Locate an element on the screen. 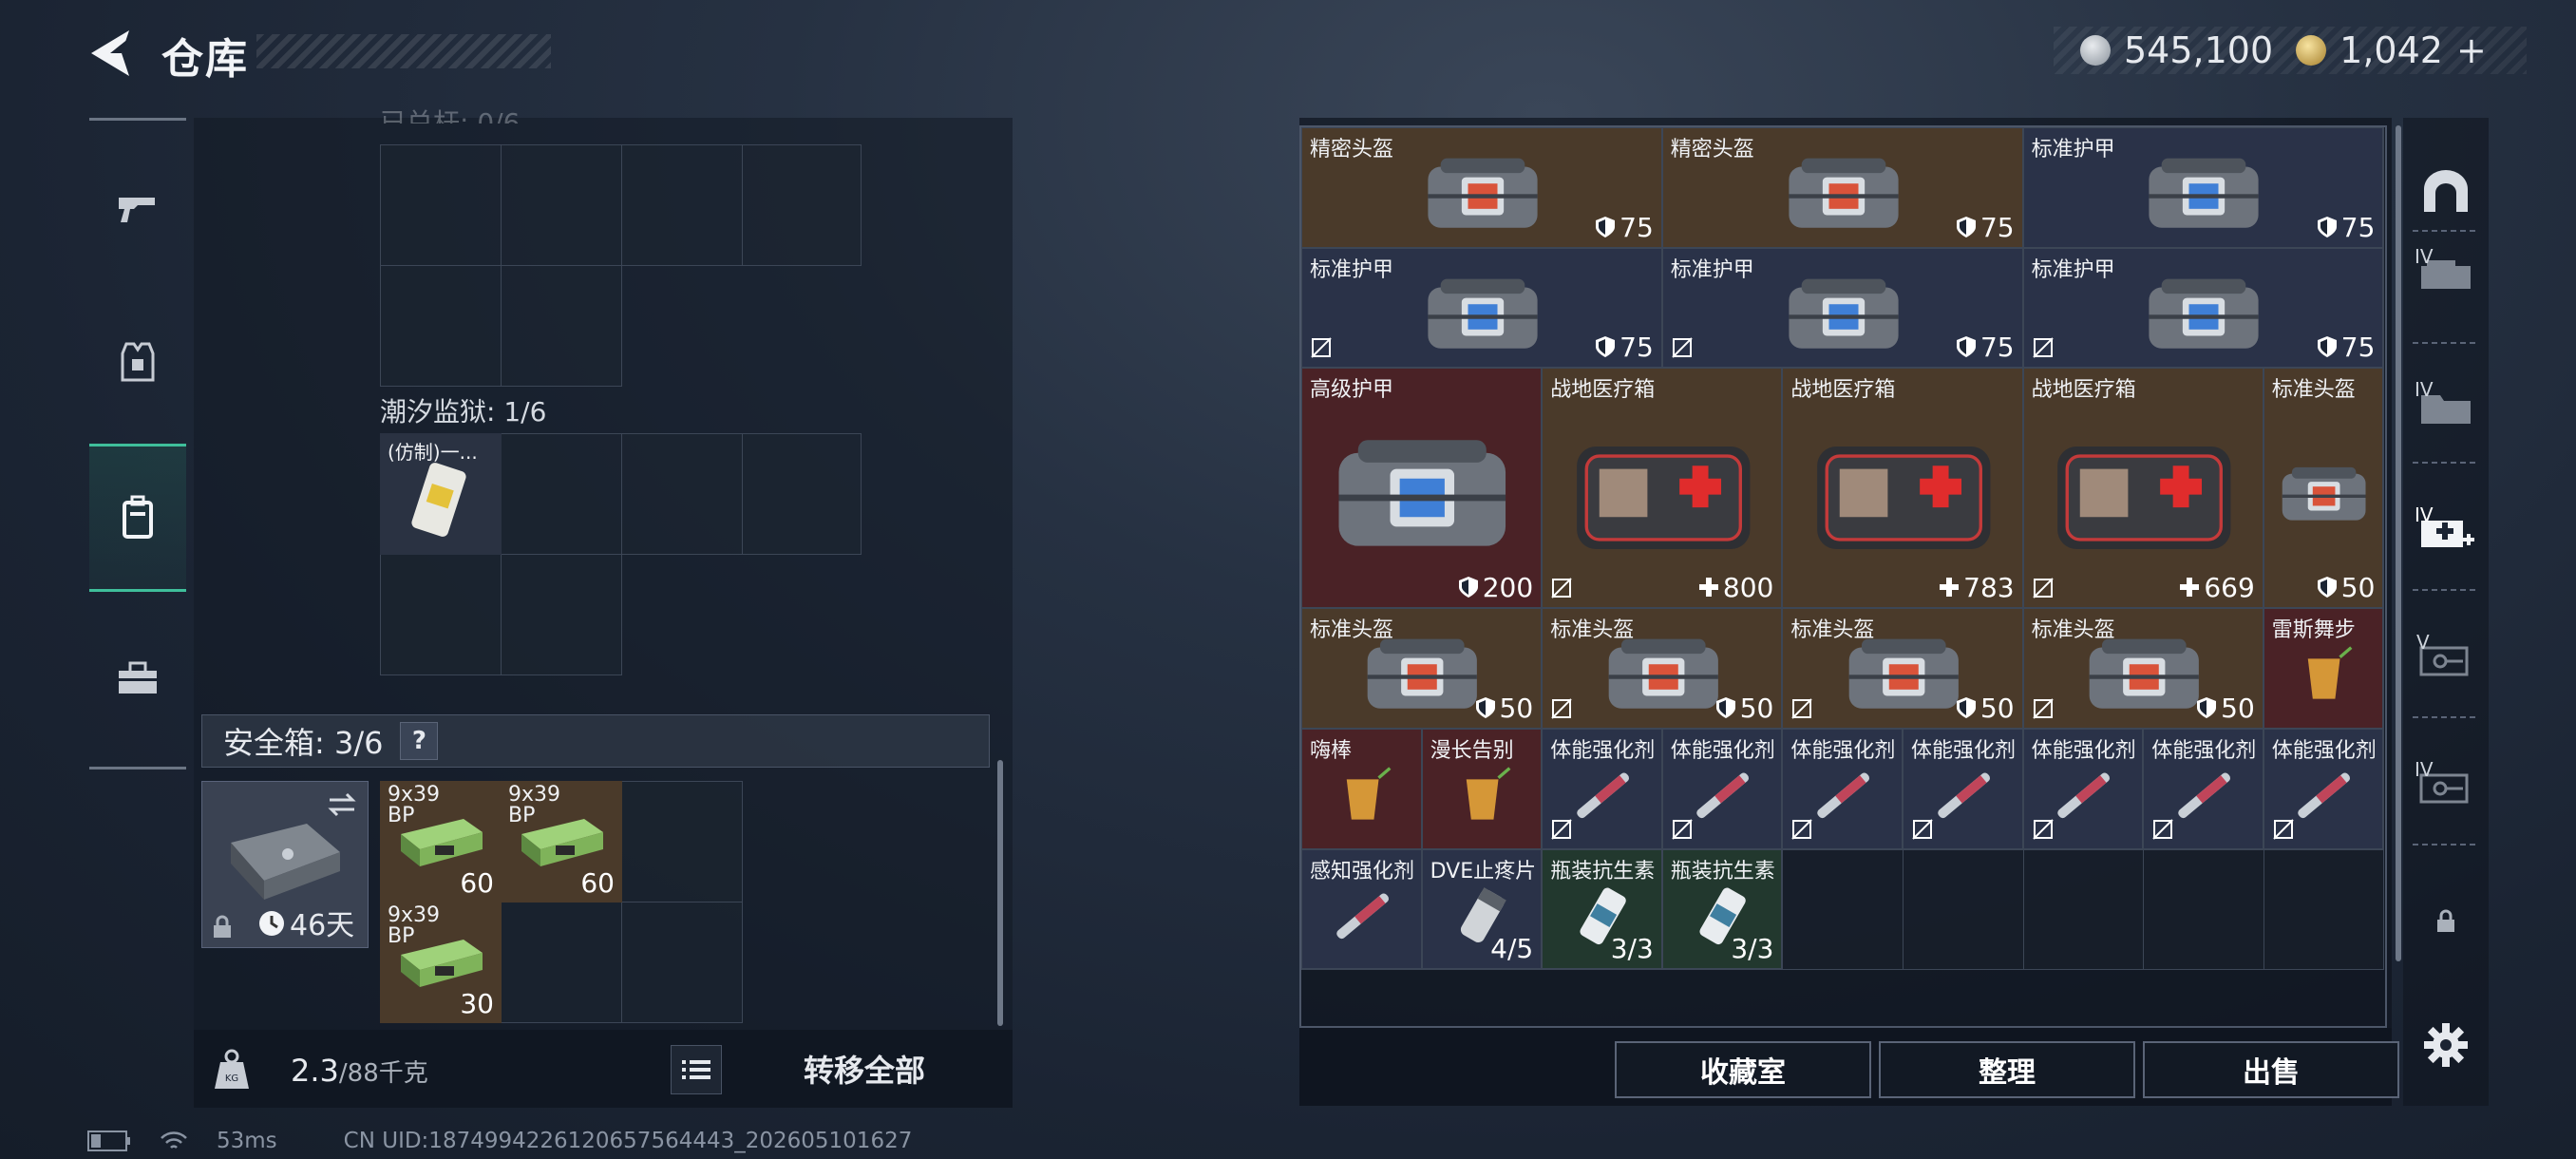  ammo-item: 9x39 BP 30 is located at coordinates (441, 962).